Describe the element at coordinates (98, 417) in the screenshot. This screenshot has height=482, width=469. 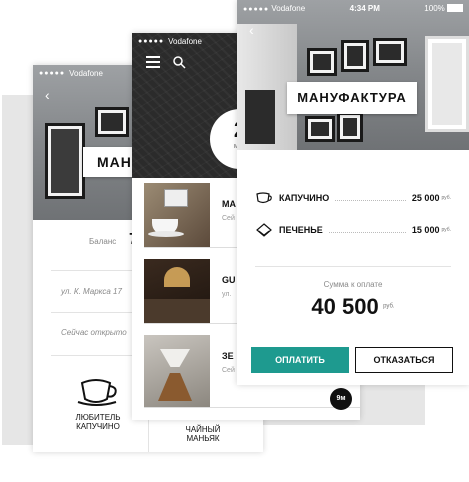
I see `badge-line: ЛЮБИТЕЛЬ` at that location.